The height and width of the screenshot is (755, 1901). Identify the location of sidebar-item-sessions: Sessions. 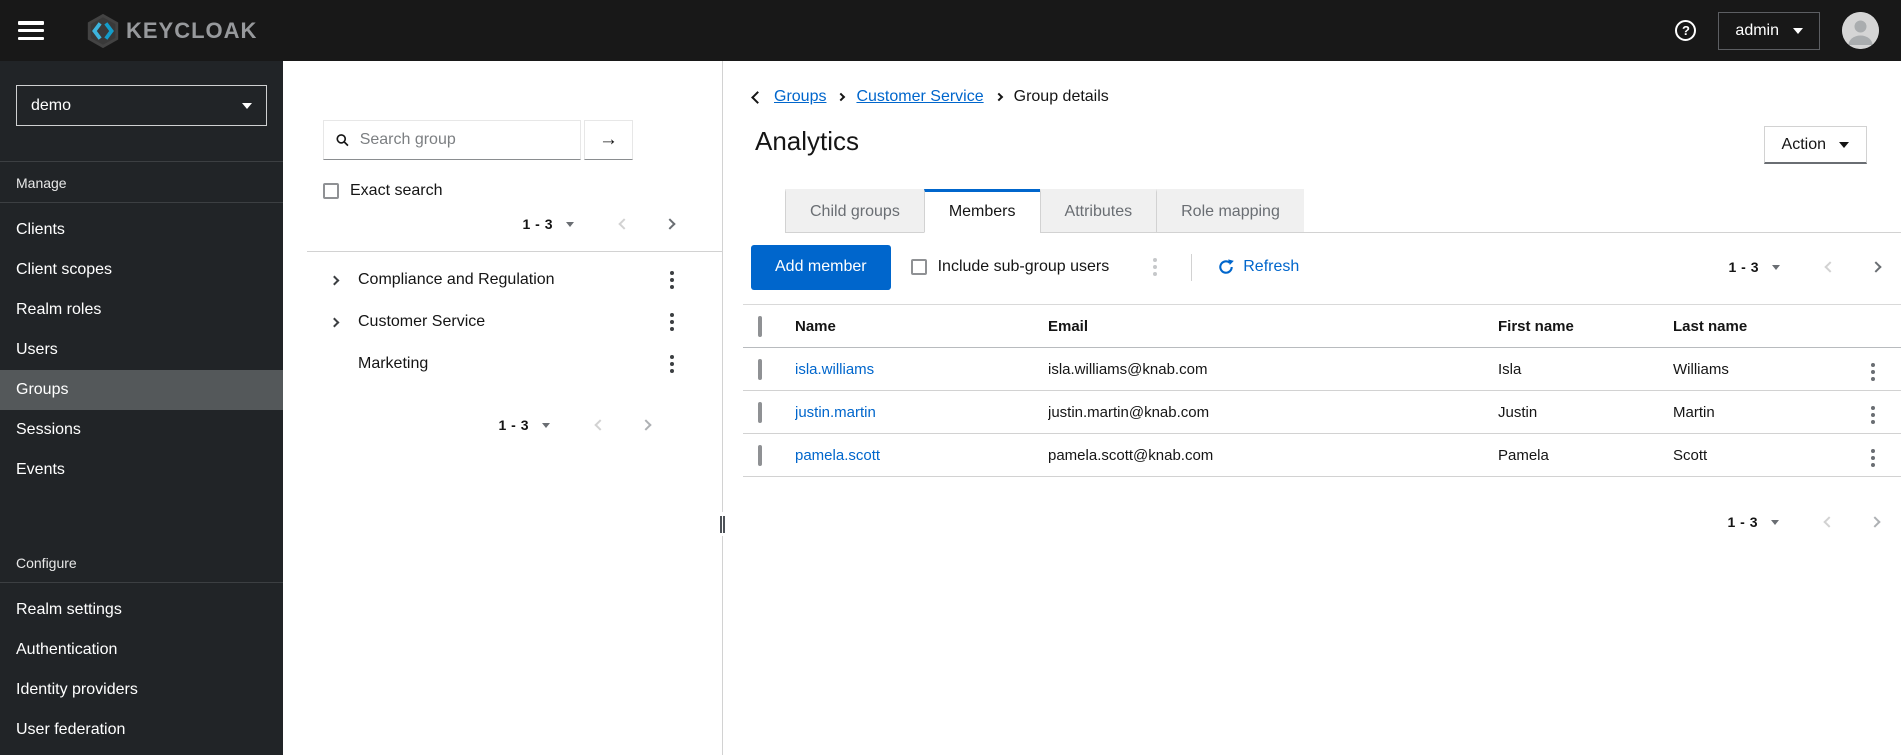
(141, 430).